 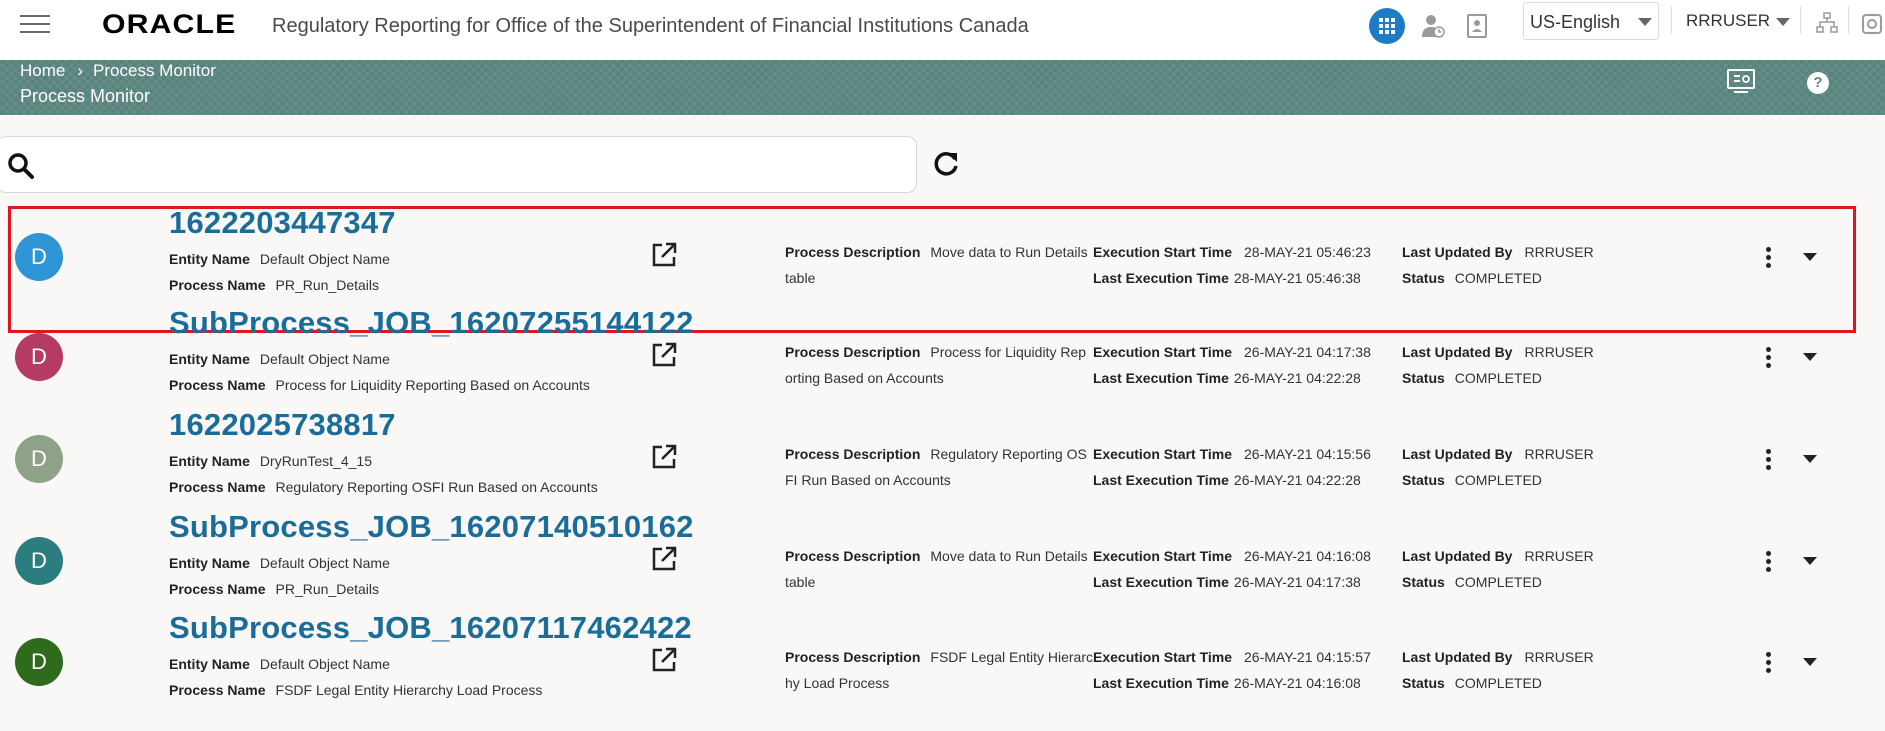 I want to click on process-description-value-cont: table, so click(x=800, y=278).